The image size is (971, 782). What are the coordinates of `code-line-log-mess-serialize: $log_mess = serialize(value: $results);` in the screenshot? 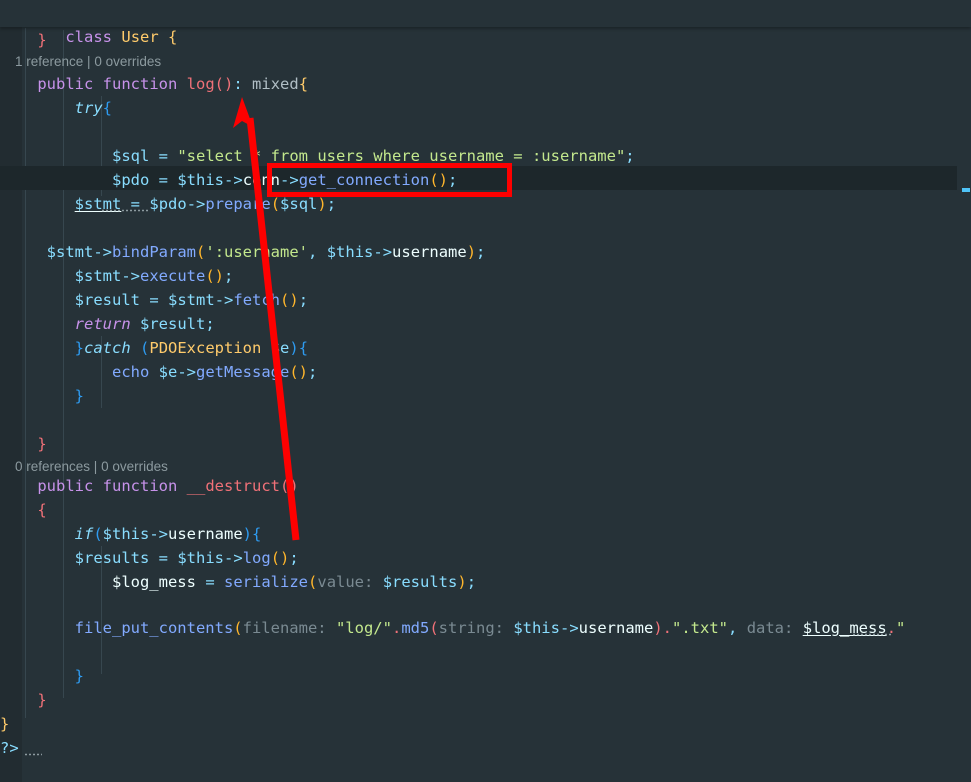 It's located at (238, 582).